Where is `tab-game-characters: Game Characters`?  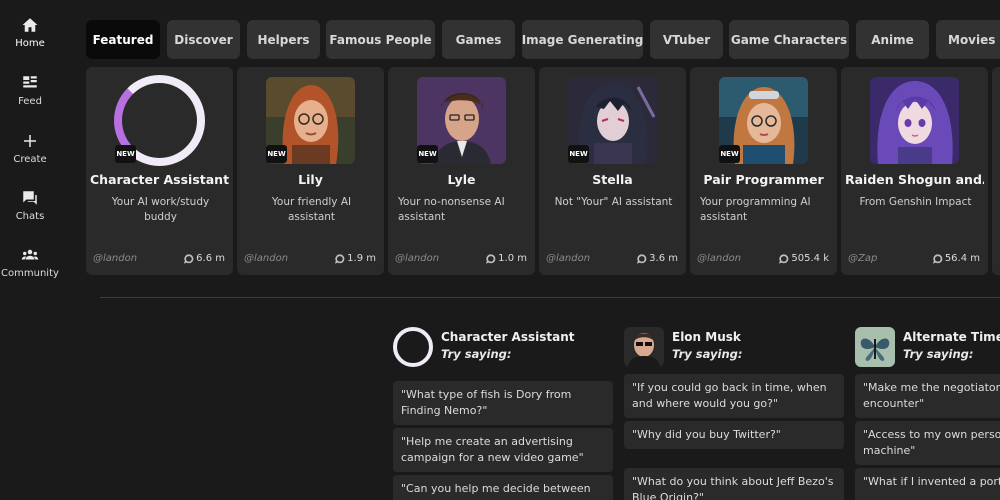
tab-game-characters: Game Characters is located at coordinates (789, 39).